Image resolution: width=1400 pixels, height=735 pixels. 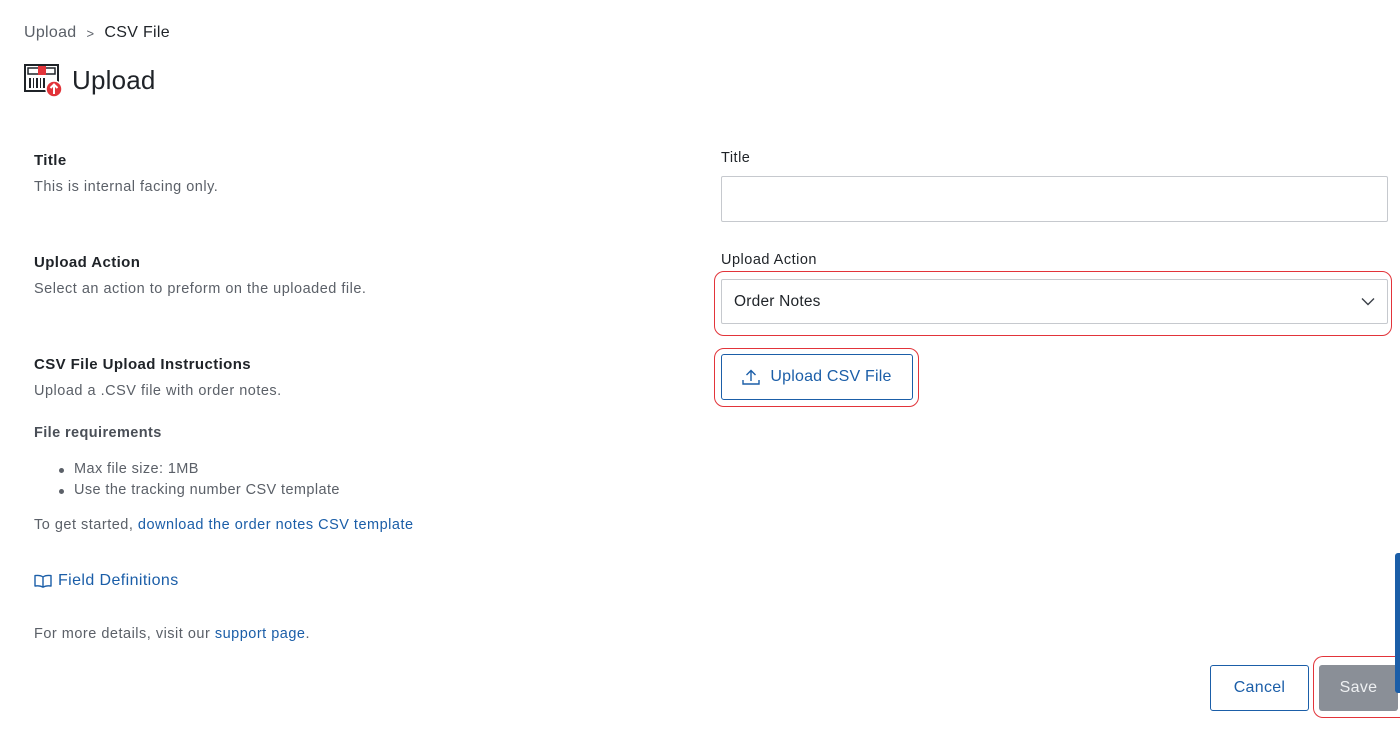 What do you see at coordinates (276, 525) in the screenshot?
I see `download-template-link: download the order notes CSV template` at bounding box center [276, 525].